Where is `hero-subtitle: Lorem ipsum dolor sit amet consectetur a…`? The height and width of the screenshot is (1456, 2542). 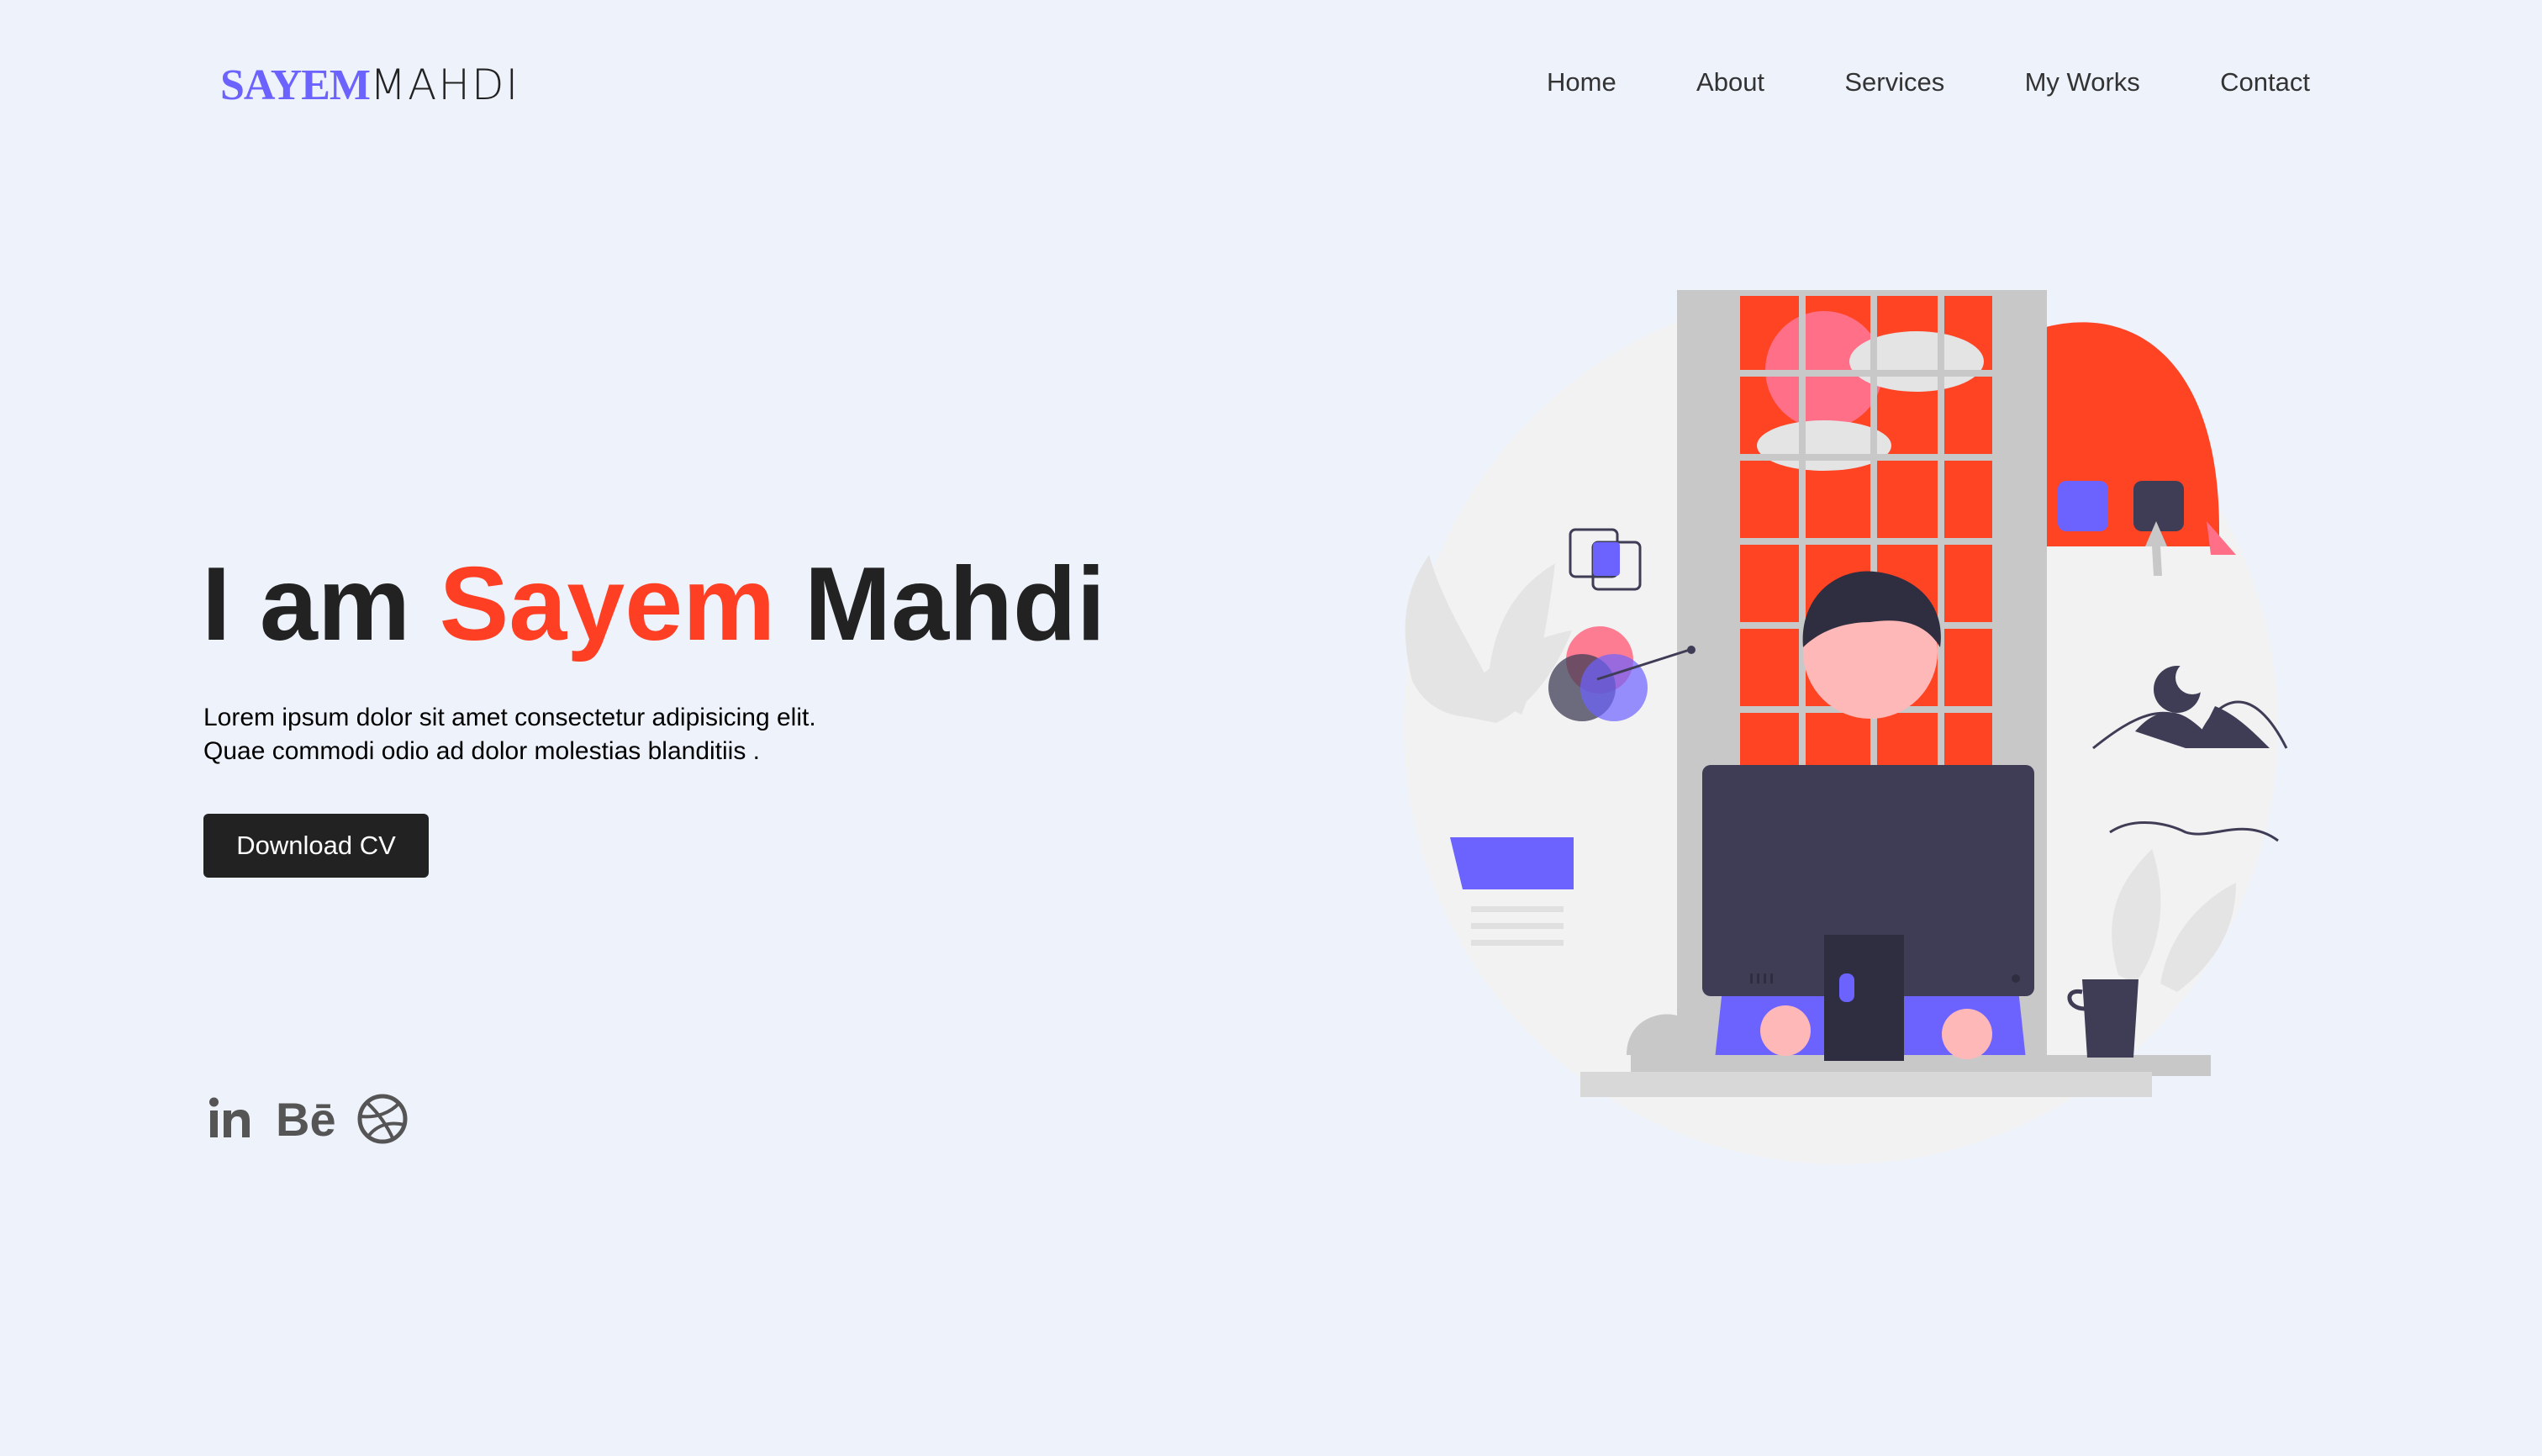 hero-subtitle: Lorem ipsum dolor sit amet consectetur a… is located at coordinates (581, 734).